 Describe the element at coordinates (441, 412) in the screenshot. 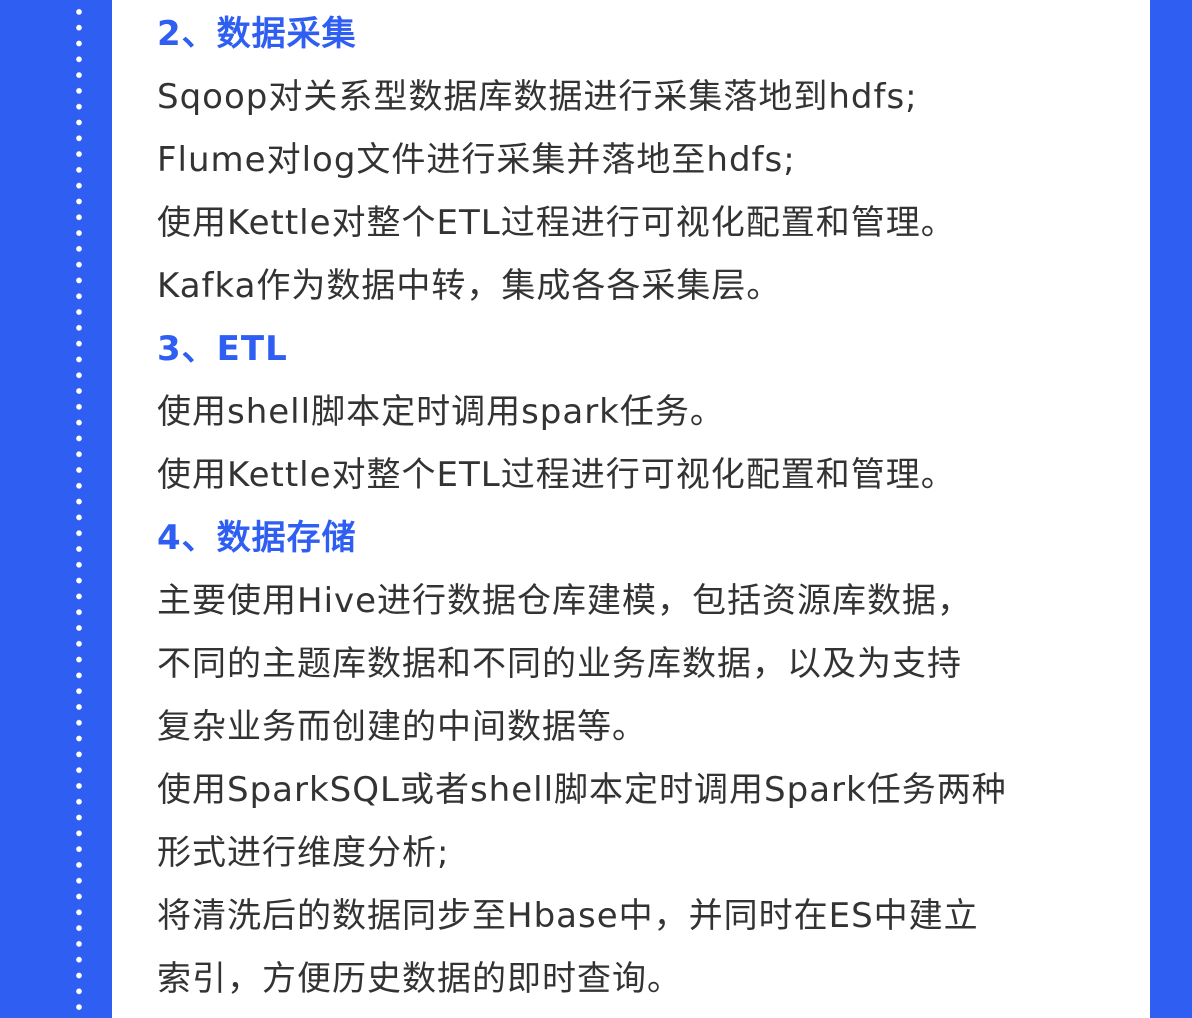

I see `paragraph-line: 使用shell脚本定时调用spark任务。` at that location.